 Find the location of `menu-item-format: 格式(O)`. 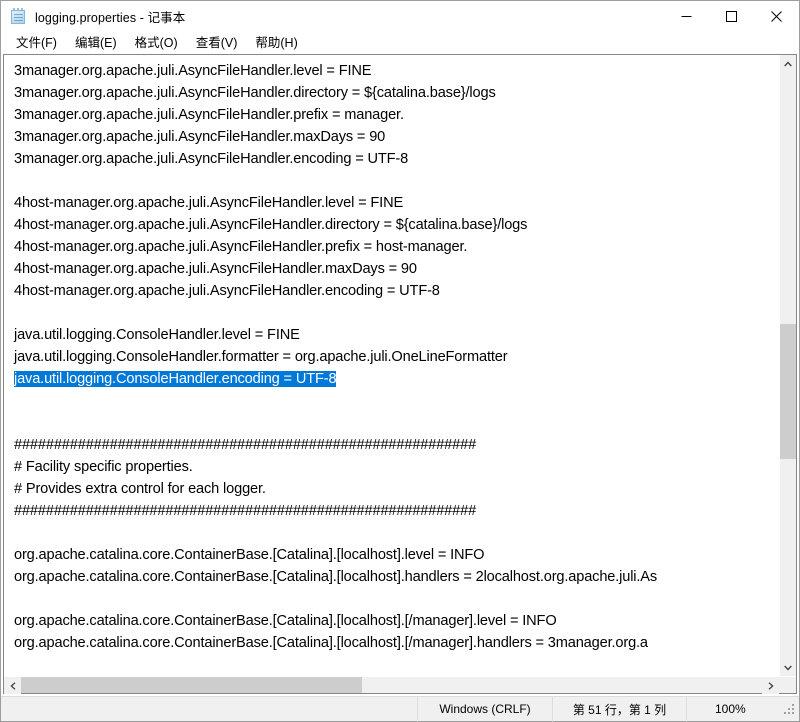

menu-item-format: 格式(O) is located at coordinates (156, 42).